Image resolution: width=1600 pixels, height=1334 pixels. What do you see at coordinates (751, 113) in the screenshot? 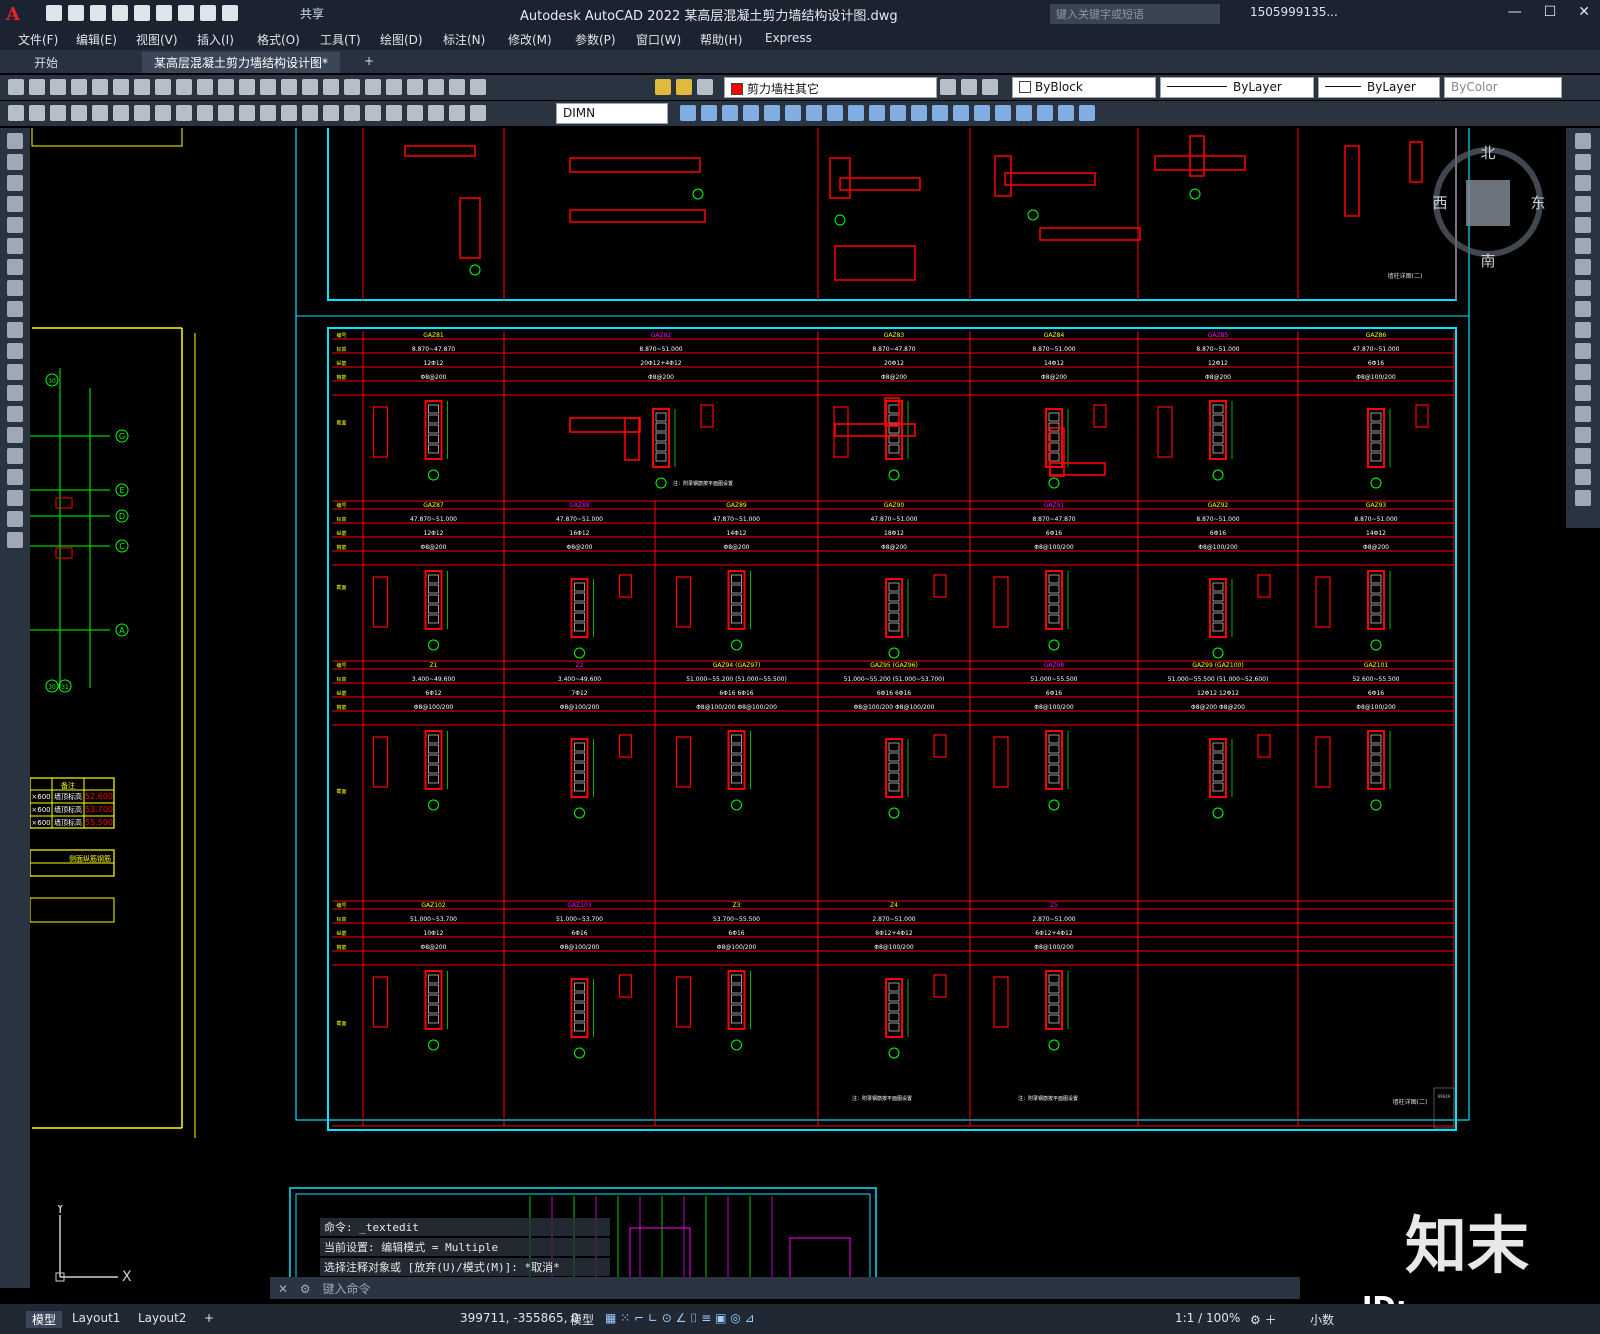
I see `offset-icon` at bounding box center [751, 113].